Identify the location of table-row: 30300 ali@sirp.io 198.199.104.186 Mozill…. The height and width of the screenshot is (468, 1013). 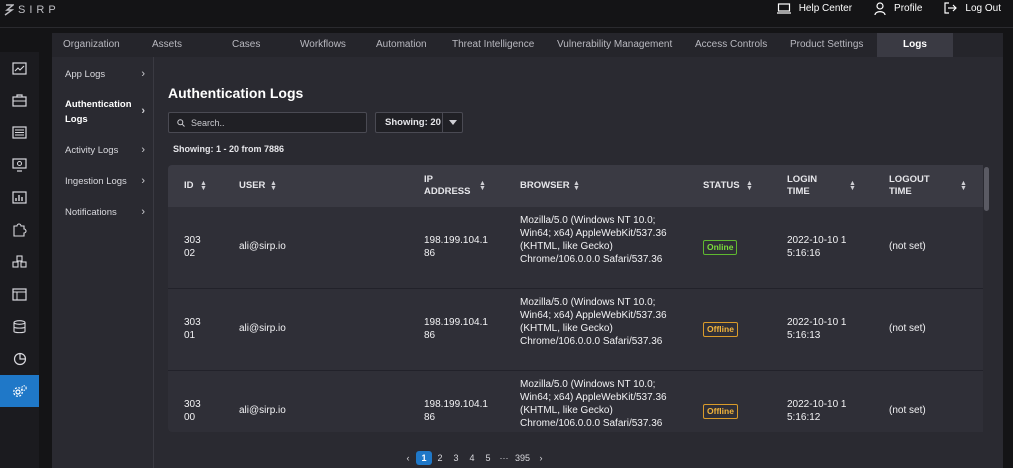
(575, 401).